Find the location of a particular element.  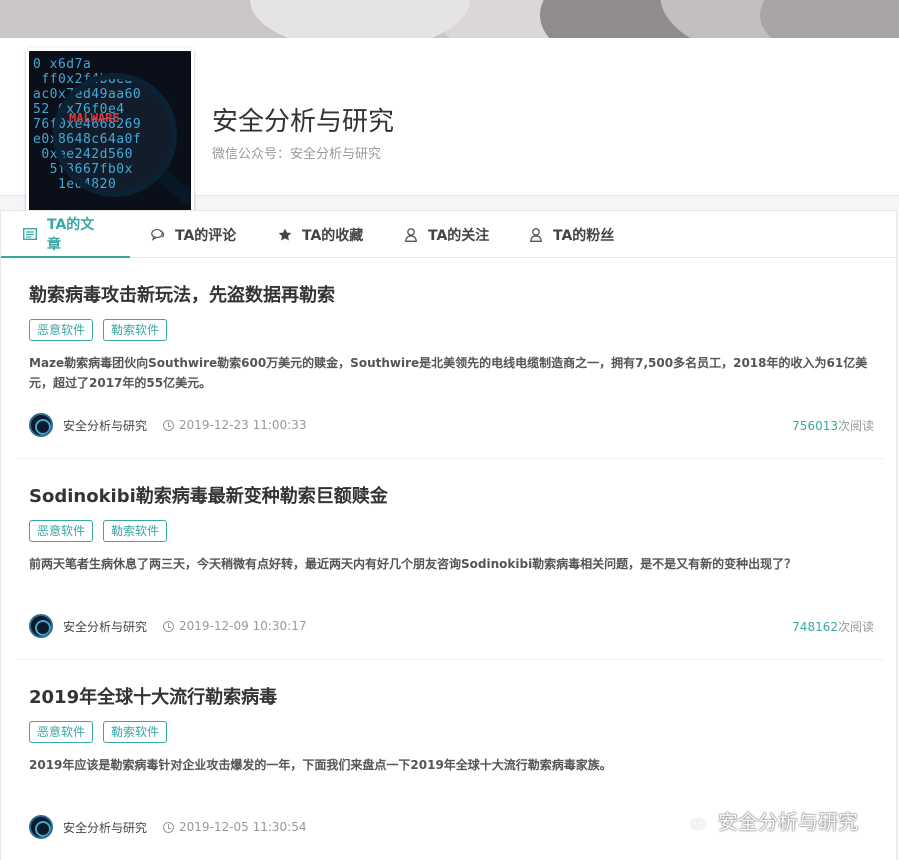

read-count: 756013次阅读 is located at coordinates (833, 425).